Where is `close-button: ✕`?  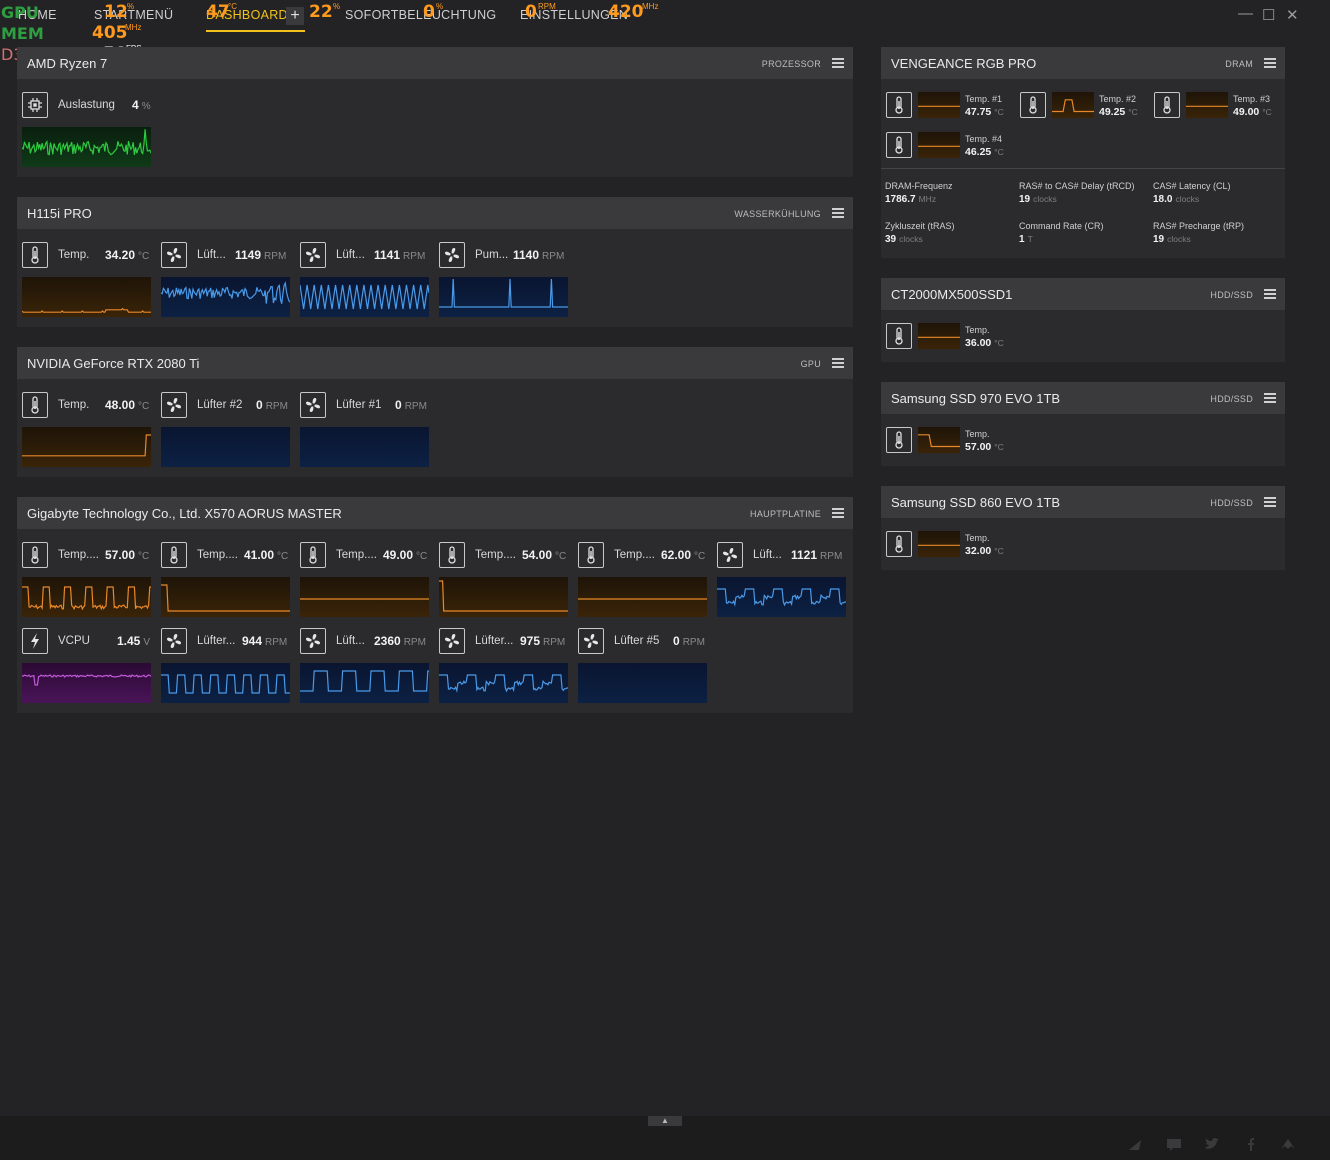
close-button: ✕ is located at coordinates (1292, 15).